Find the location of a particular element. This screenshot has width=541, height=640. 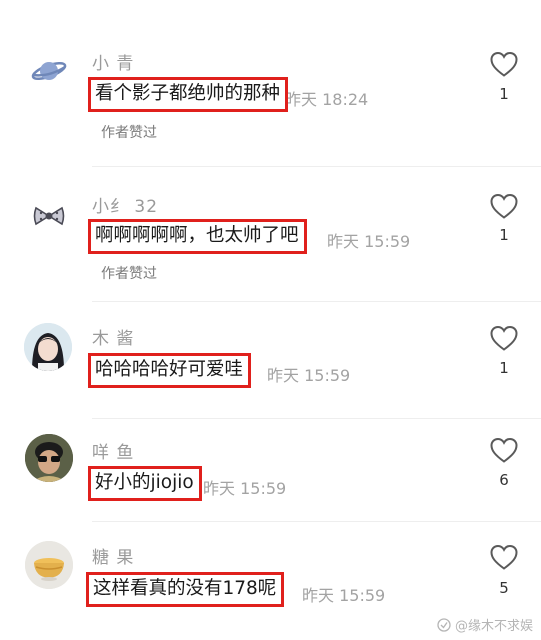

comment-text: 哈哈哈哈好可爱哇 is located at coordinates (170, 370).